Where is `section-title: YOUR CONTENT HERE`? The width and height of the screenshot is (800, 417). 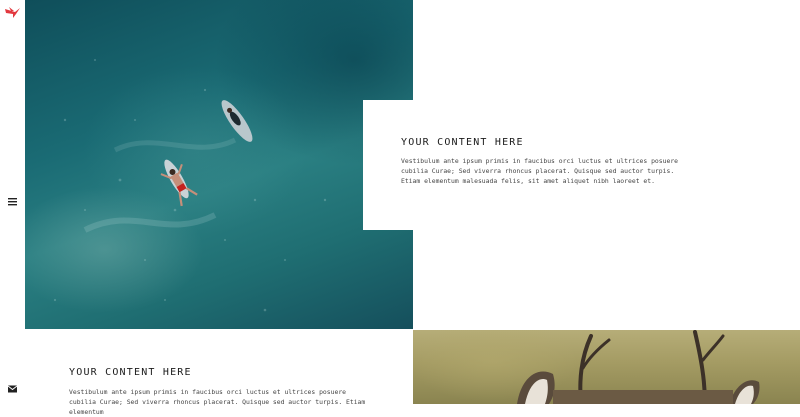 section-title: YOUR CONTENT HERE is located at coordinates (130, 372).